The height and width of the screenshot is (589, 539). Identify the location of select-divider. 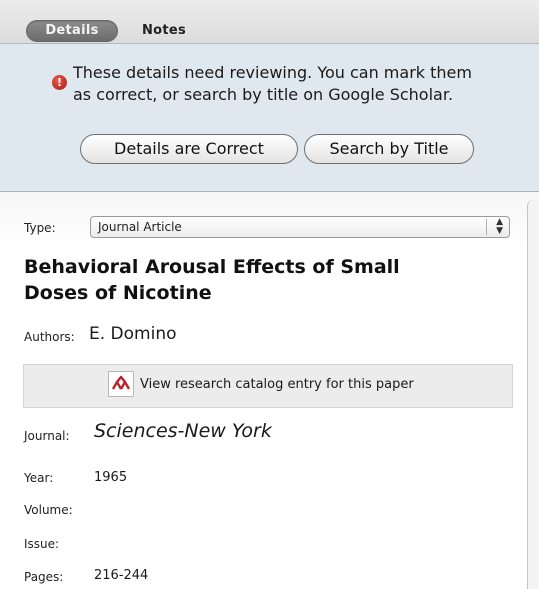
(486, 227).